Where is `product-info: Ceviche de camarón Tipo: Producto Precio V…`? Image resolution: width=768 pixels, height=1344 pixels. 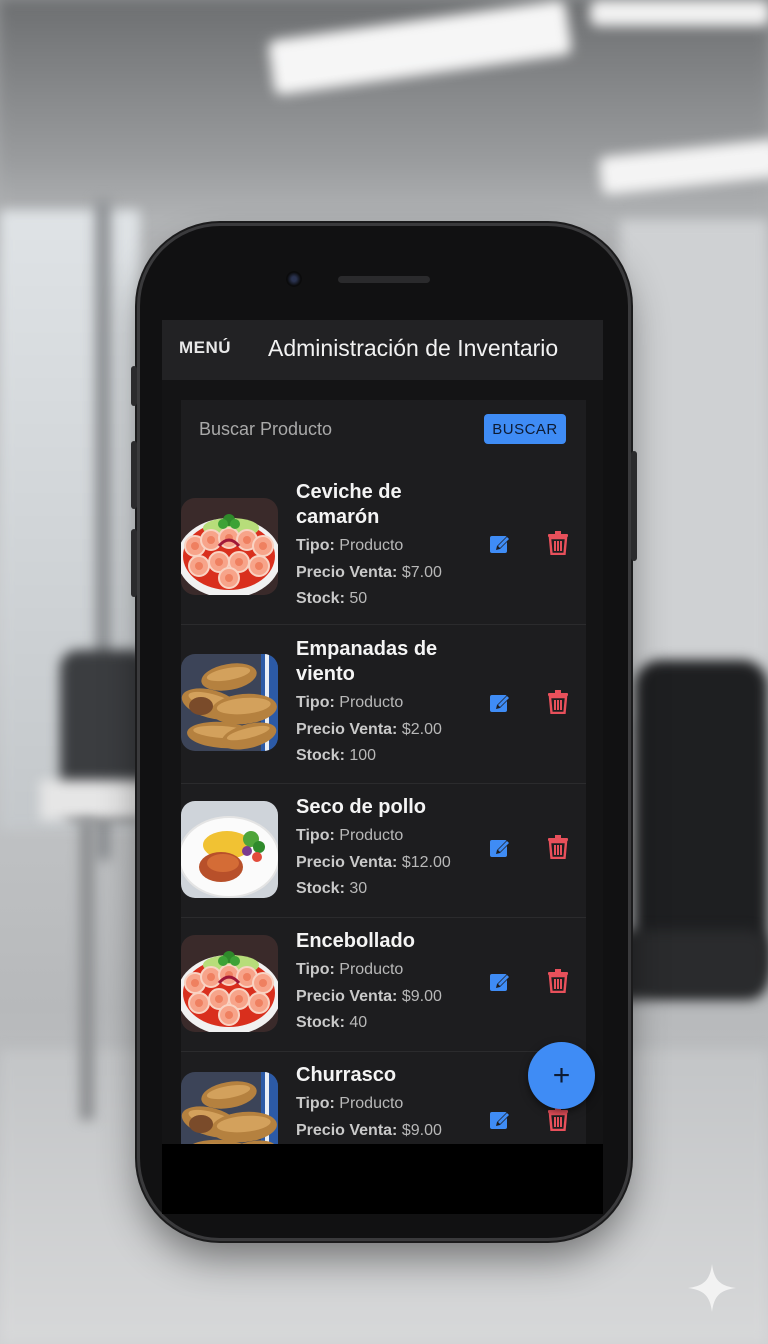
product-info: Ceviche de camarón Tipo: Producto Precio V… is located at coordinates (386, 546).